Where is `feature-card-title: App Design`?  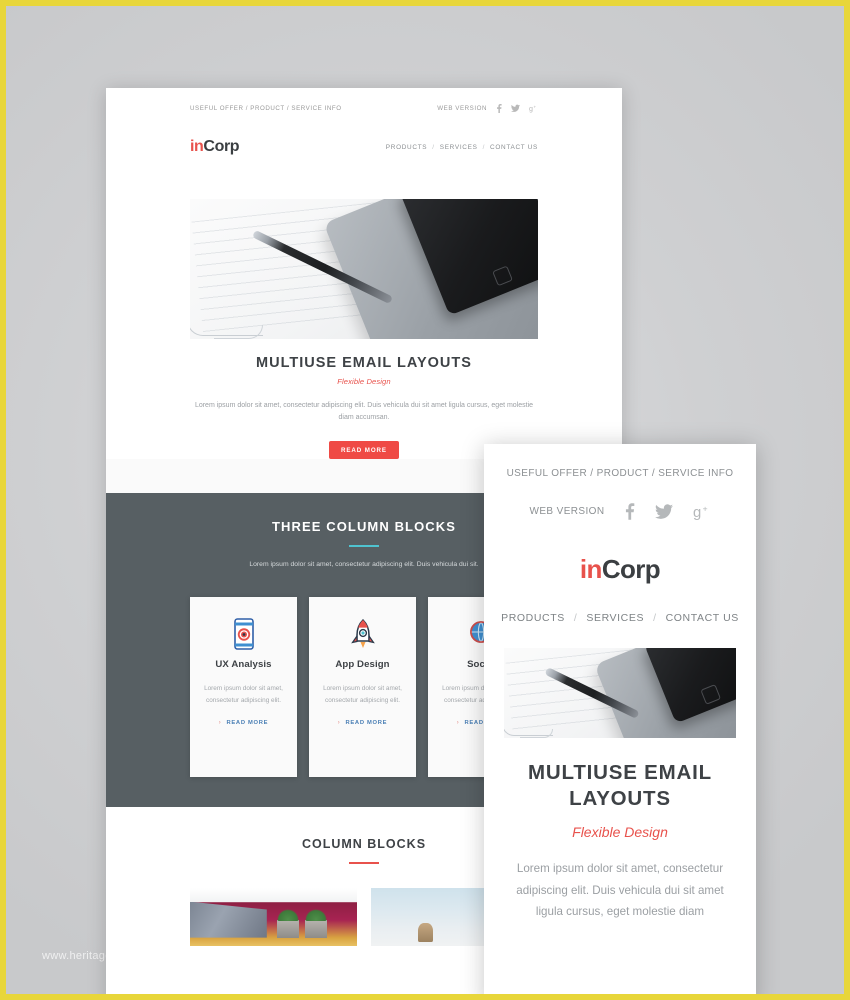
feature-card-title: App Design is located at coordinates (362, 664).